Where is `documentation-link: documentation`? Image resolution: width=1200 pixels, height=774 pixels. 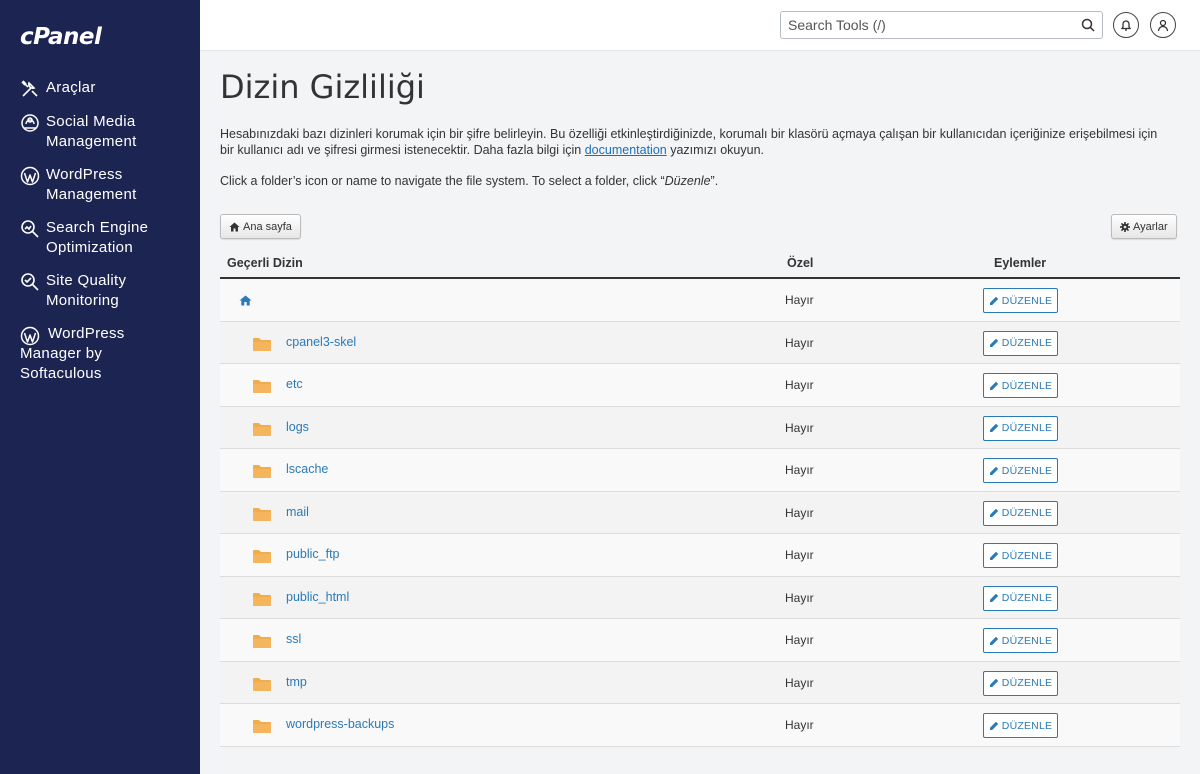
documentation-link: documentation is located at coordinates (626, 150).